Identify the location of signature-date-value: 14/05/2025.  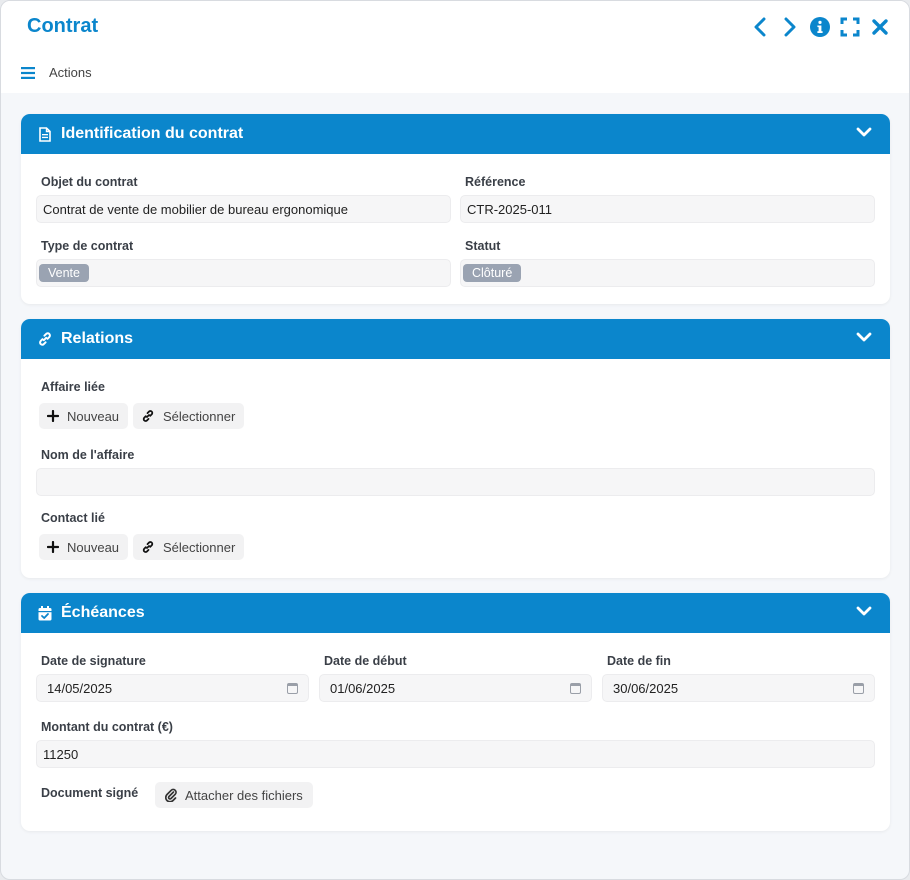
(80, 688).